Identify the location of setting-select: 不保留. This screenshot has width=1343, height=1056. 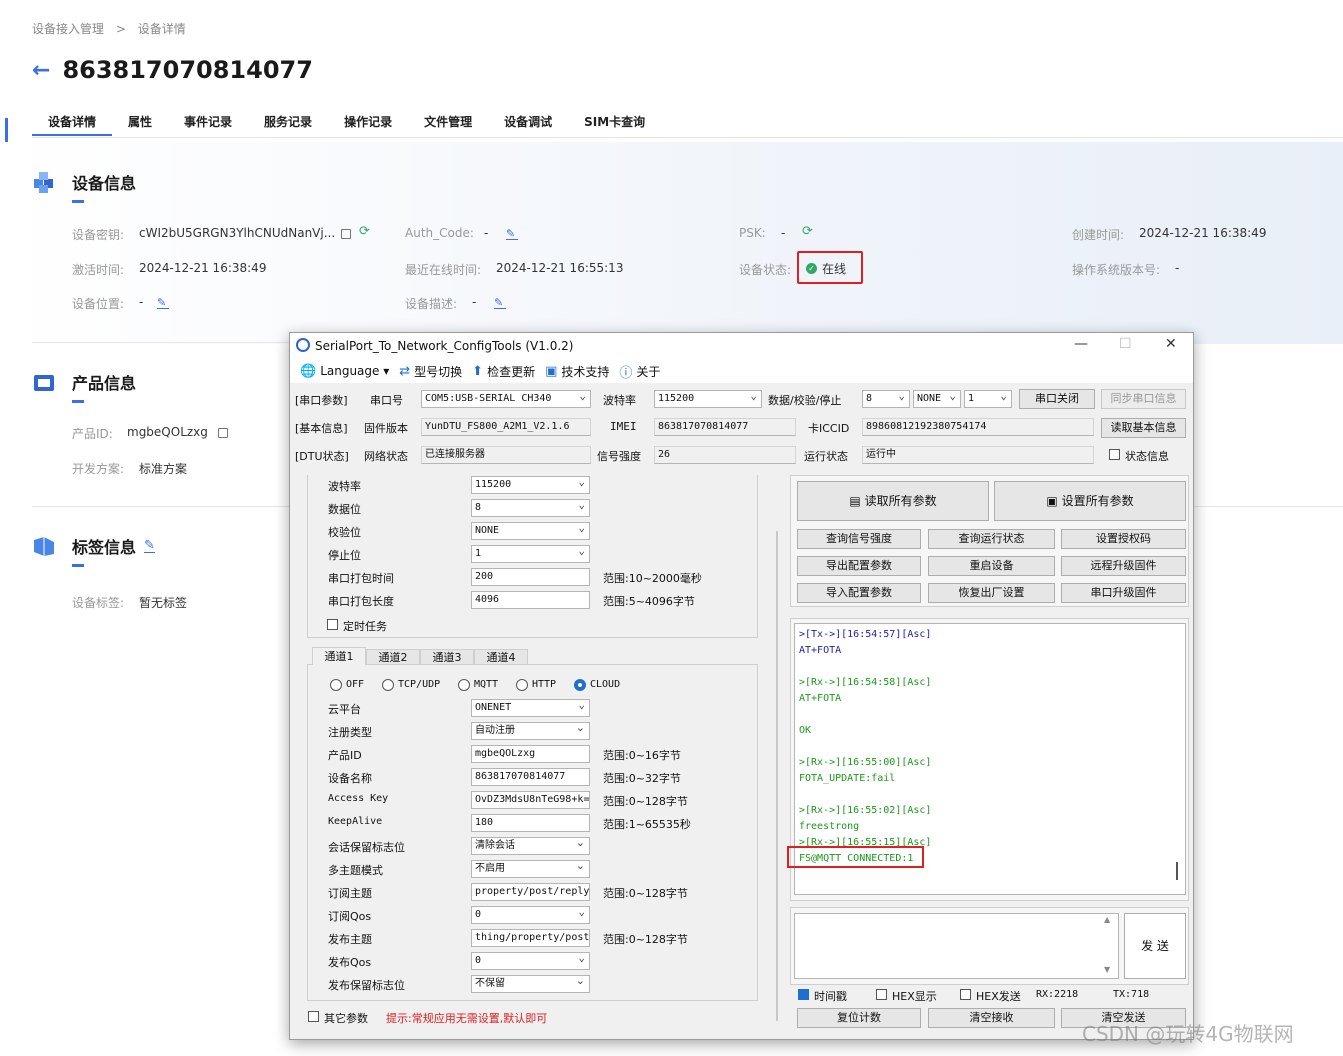
(530, 984).